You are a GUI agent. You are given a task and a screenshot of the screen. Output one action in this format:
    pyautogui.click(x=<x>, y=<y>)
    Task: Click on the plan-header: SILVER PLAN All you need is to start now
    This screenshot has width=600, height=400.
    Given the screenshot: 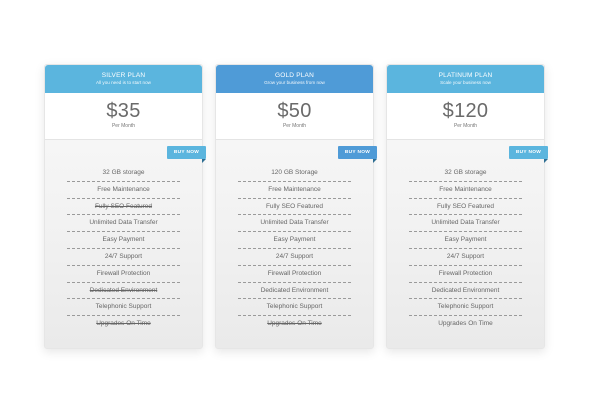 What is the action you would take?
    pyautogui.click(x=123, y=79)
    